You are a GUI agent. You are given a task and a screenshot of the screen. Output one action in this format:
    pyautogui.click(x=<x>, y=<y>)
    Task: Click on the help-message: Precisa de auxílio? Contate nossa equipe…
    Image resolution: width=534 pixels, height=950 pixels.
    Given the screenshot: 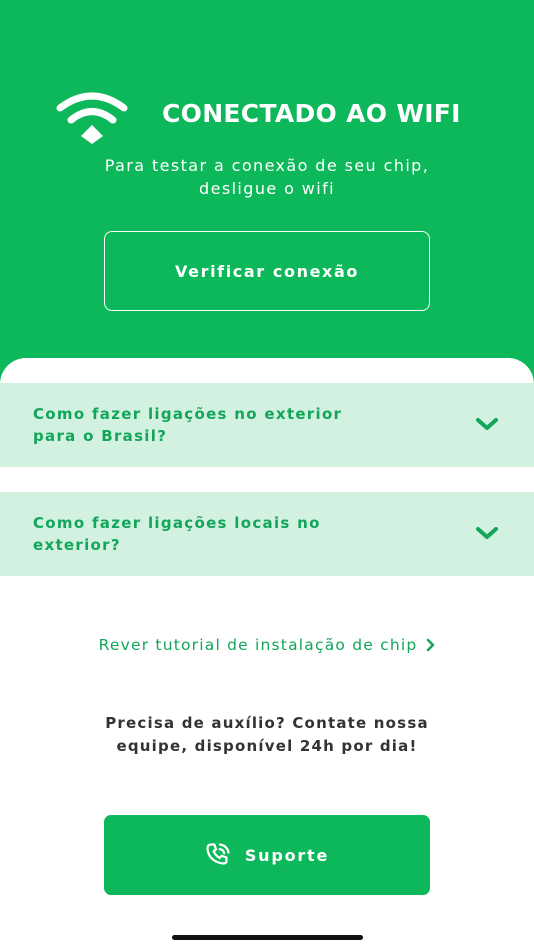 What is the action you would take?
    pyautogui.click(x=267, y=735)
    